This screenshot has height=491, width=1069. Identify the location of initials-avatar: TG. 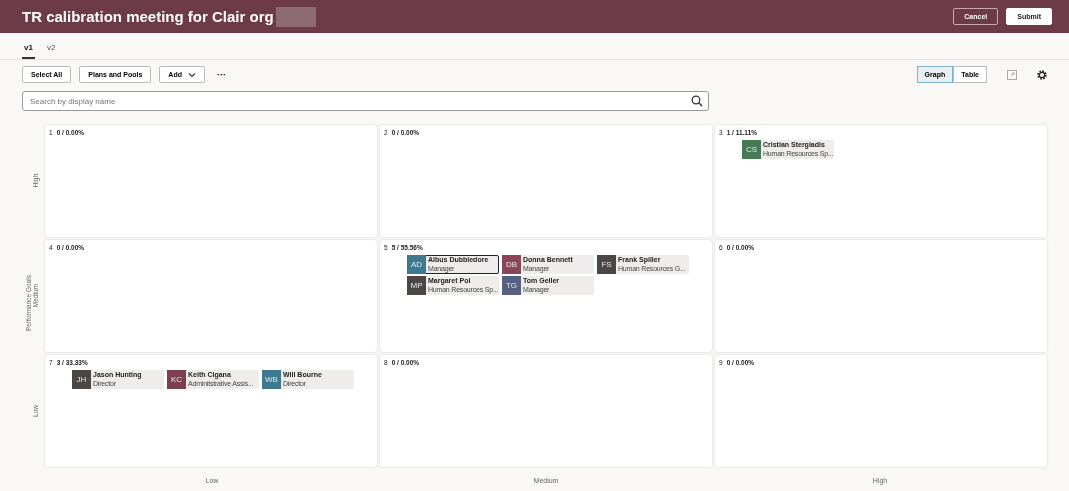
(511, 285).